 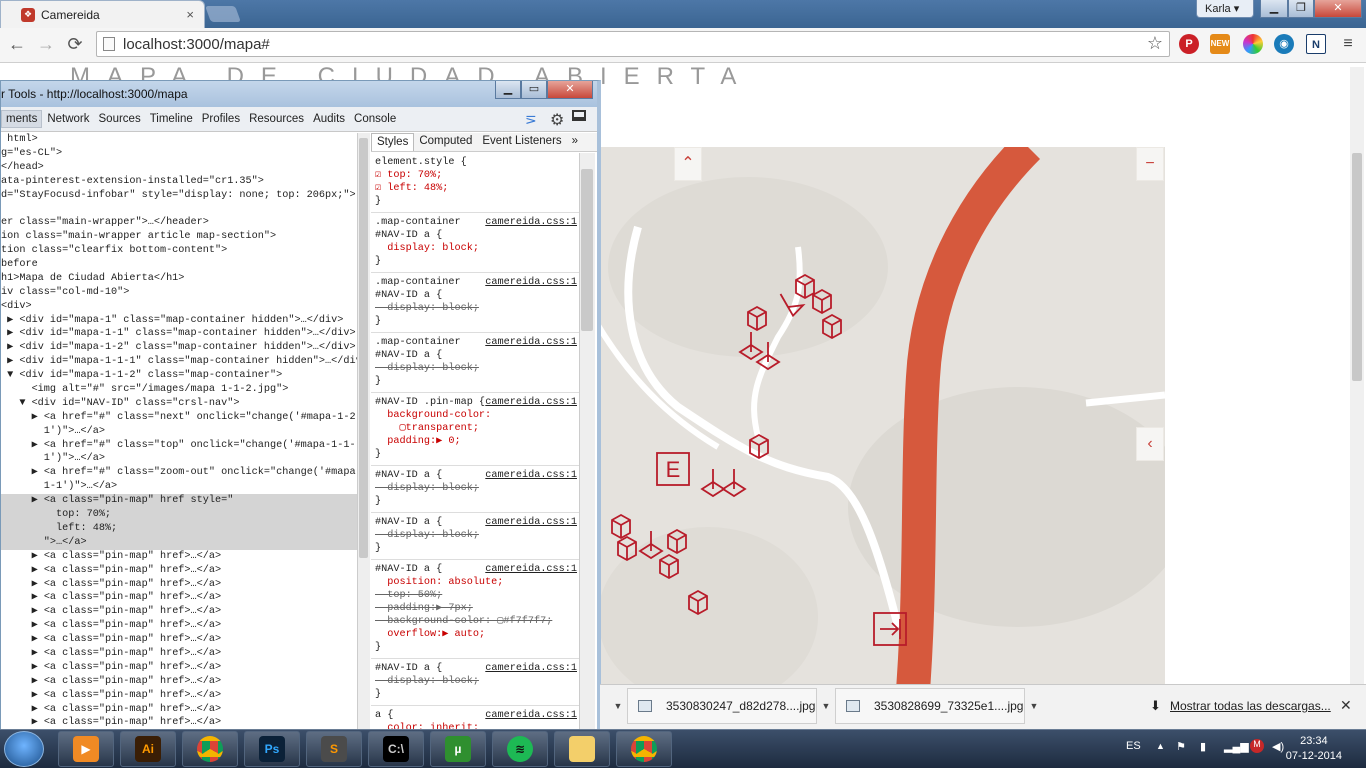 I want to click on tab-timeline: Timeline, so click(x=171, y=119).